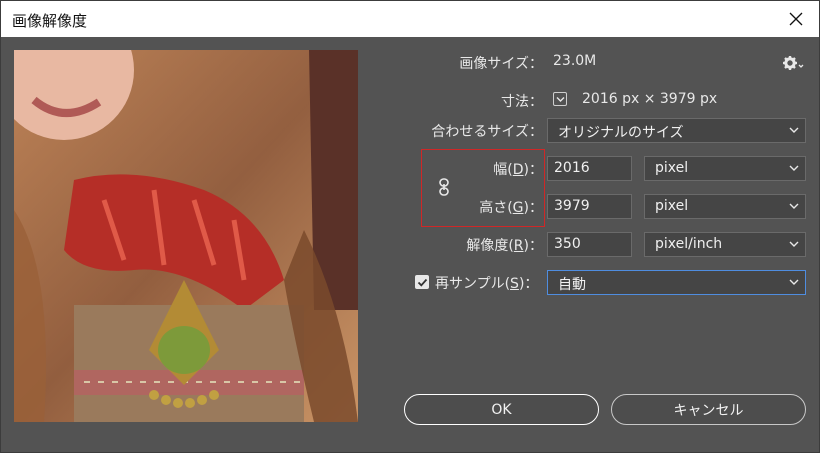 The width and height of the screenshot is (820, 453). Describe the element at coordinates (725, 244) in the screenshot. I see `resolution-unit-dropdown: pixel/inch` at that location.